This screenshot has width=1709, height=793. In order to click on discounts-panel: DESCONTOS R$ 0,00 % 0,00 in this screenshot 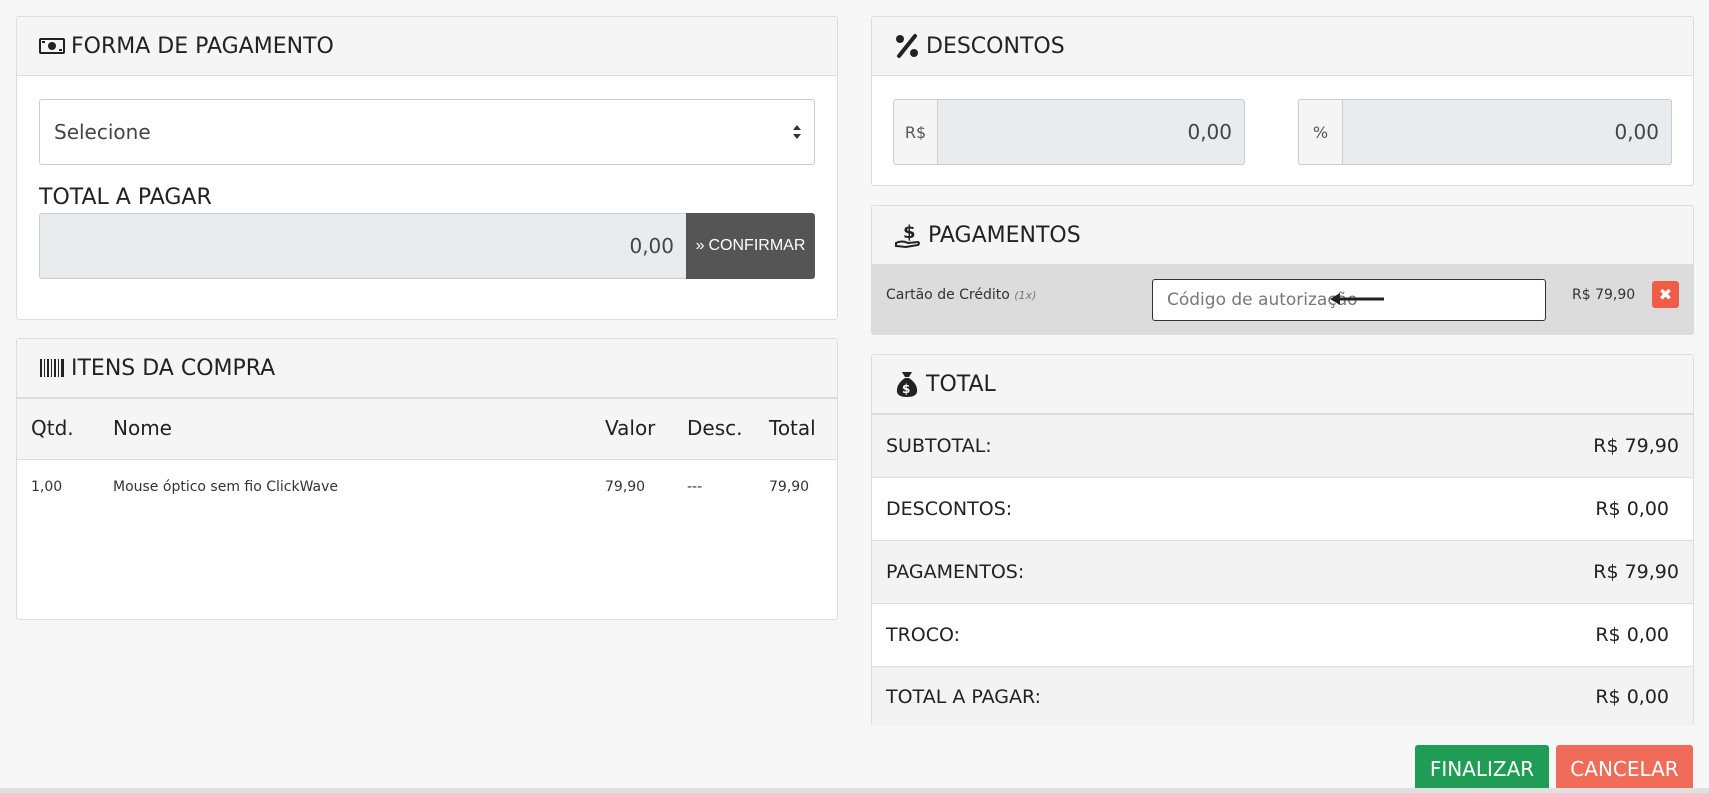, I will do `click(1282, 101)`.